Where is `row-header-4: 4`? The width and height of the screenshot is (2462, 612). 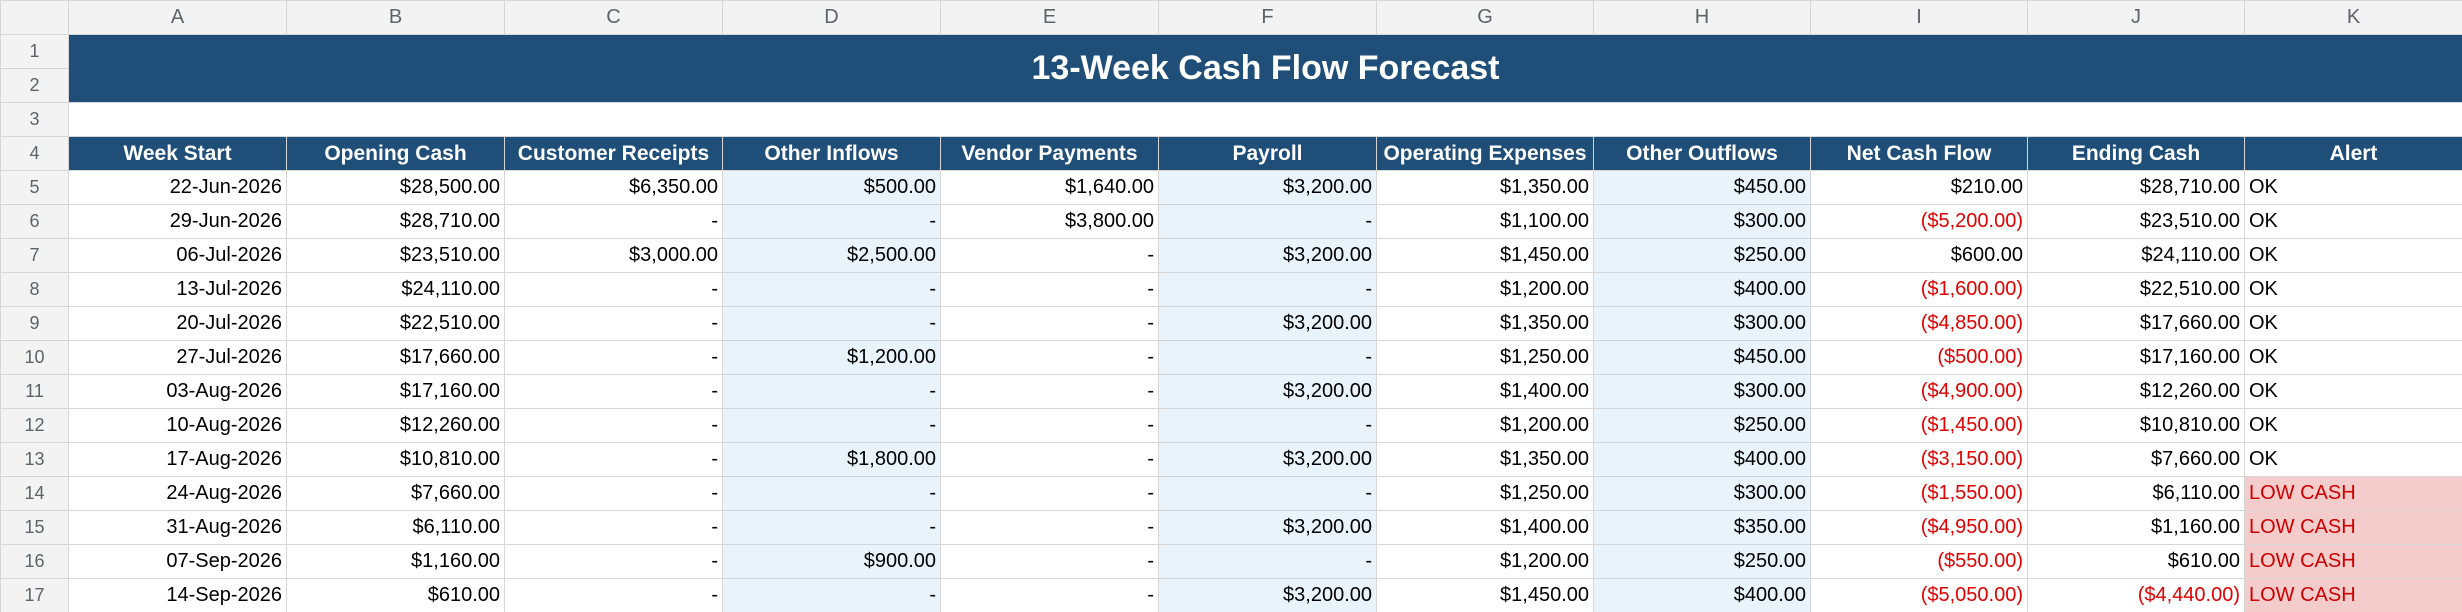 row-header-4: 4 is located at coordinates (34, 153).